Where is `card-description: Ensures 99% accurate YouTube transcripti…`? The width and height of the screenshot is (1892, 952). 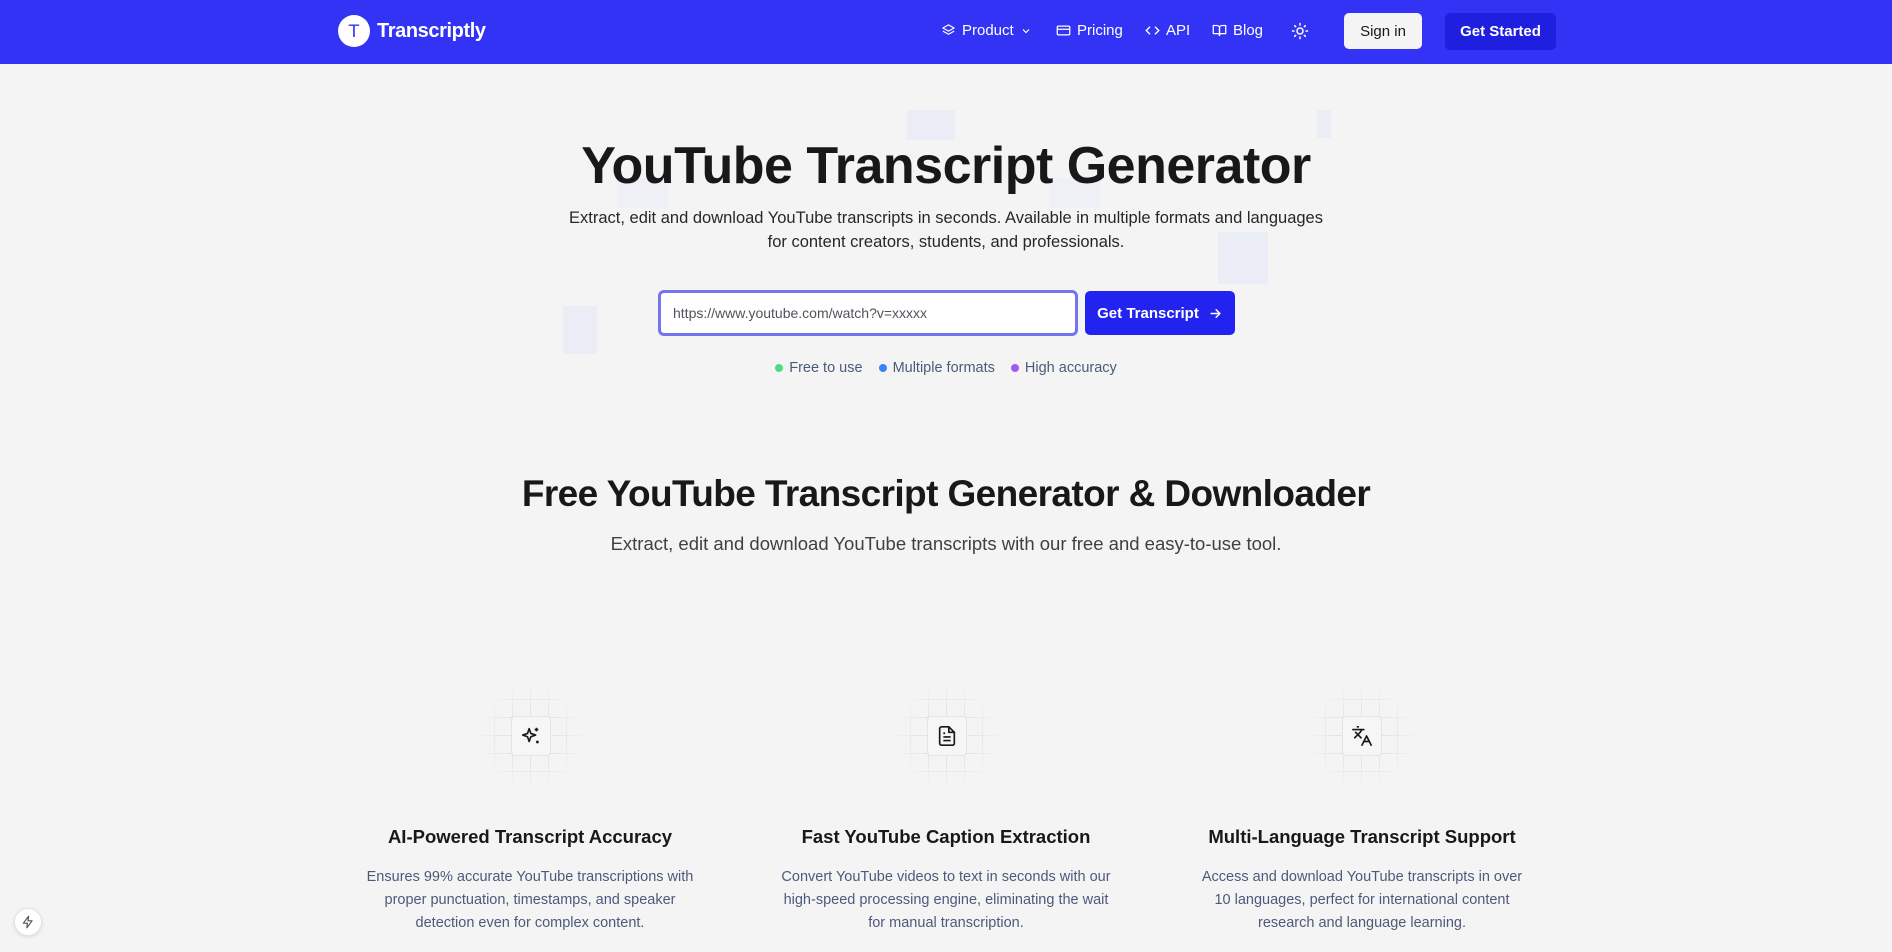
card-description: Ensures 99% accurate YouTube transcripti… is located at coordinates (530, 900).